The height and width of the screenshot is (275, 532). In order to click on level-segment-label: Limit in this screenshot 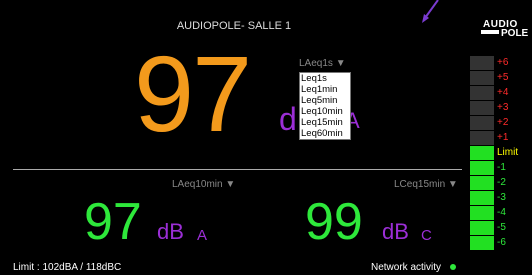, I will do `click(508, 152)`.